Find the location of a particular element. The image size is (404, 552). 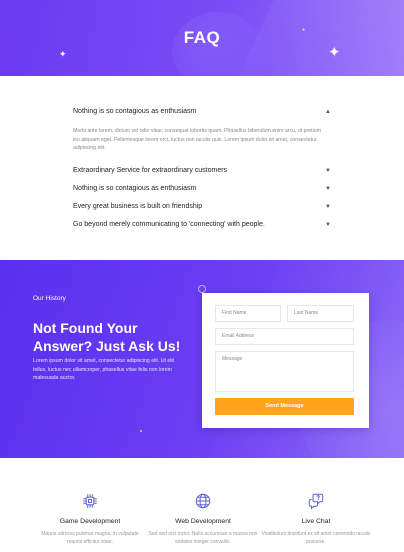

faq-question: Nothing is so contagious as enthusiasm ▼ is located at coordinates (202, 189).